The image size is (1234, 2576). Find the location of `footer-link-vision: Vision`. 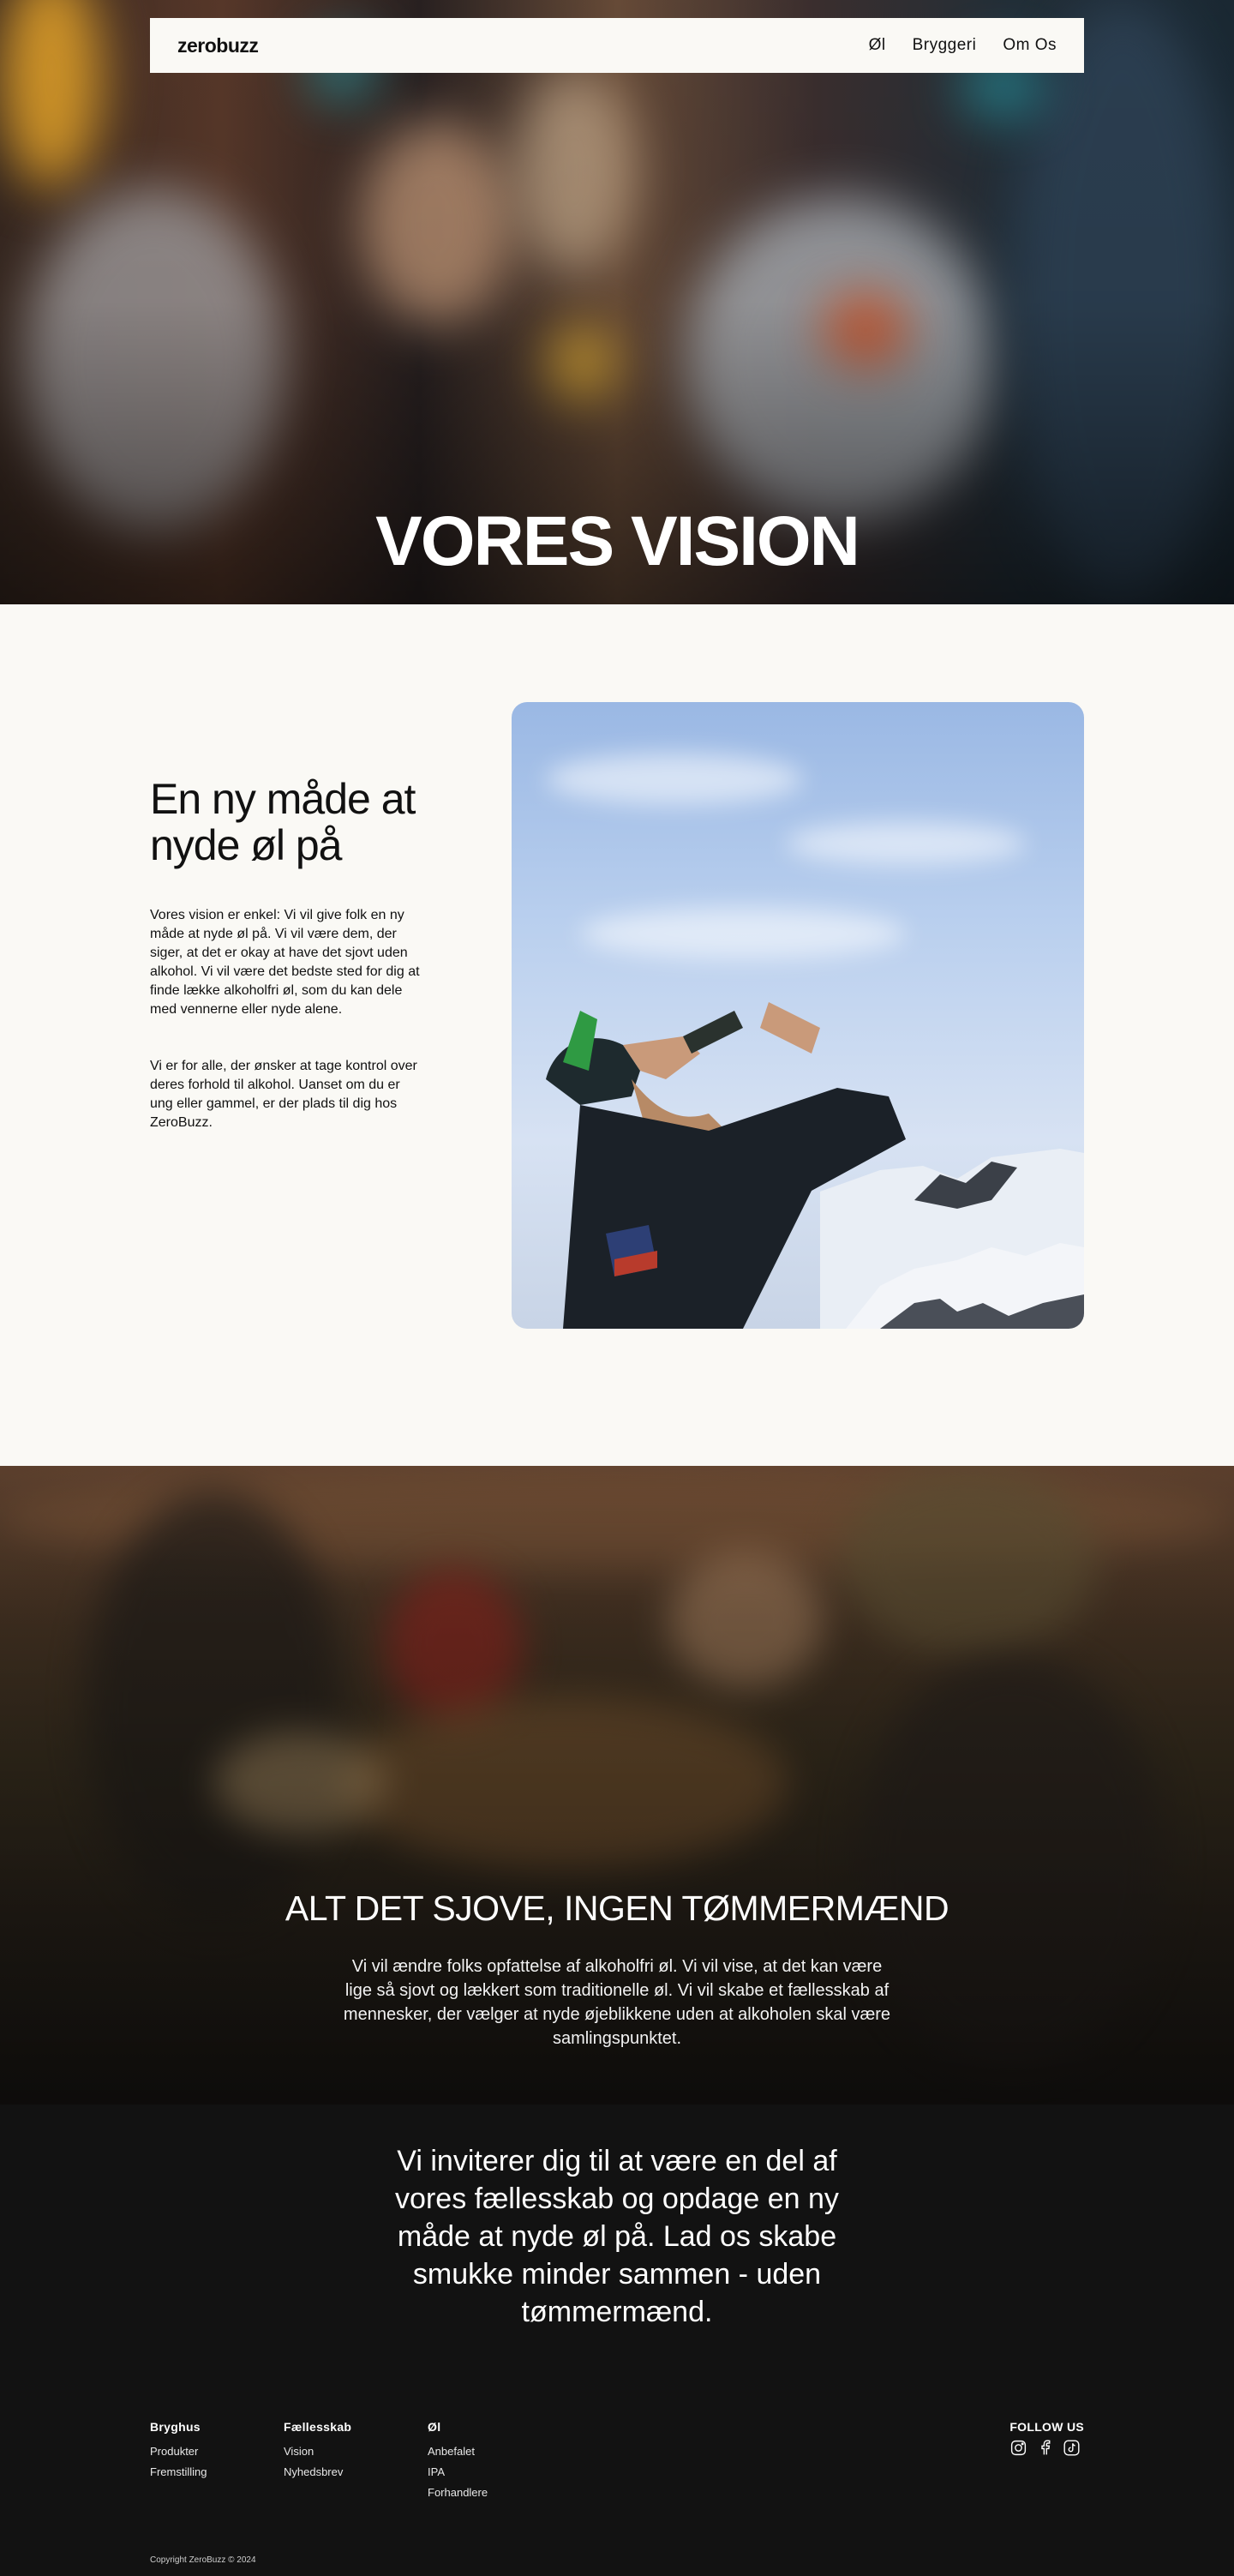

footer-link-vision: Vision is located at coordinates (317, 2451).